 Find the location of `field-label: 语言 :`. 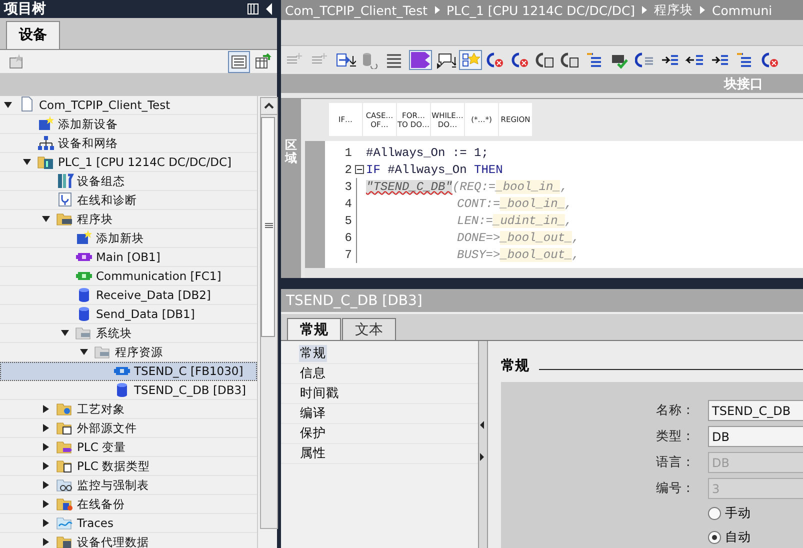

field-label: 语言 : is located at coordinates (674, 462).